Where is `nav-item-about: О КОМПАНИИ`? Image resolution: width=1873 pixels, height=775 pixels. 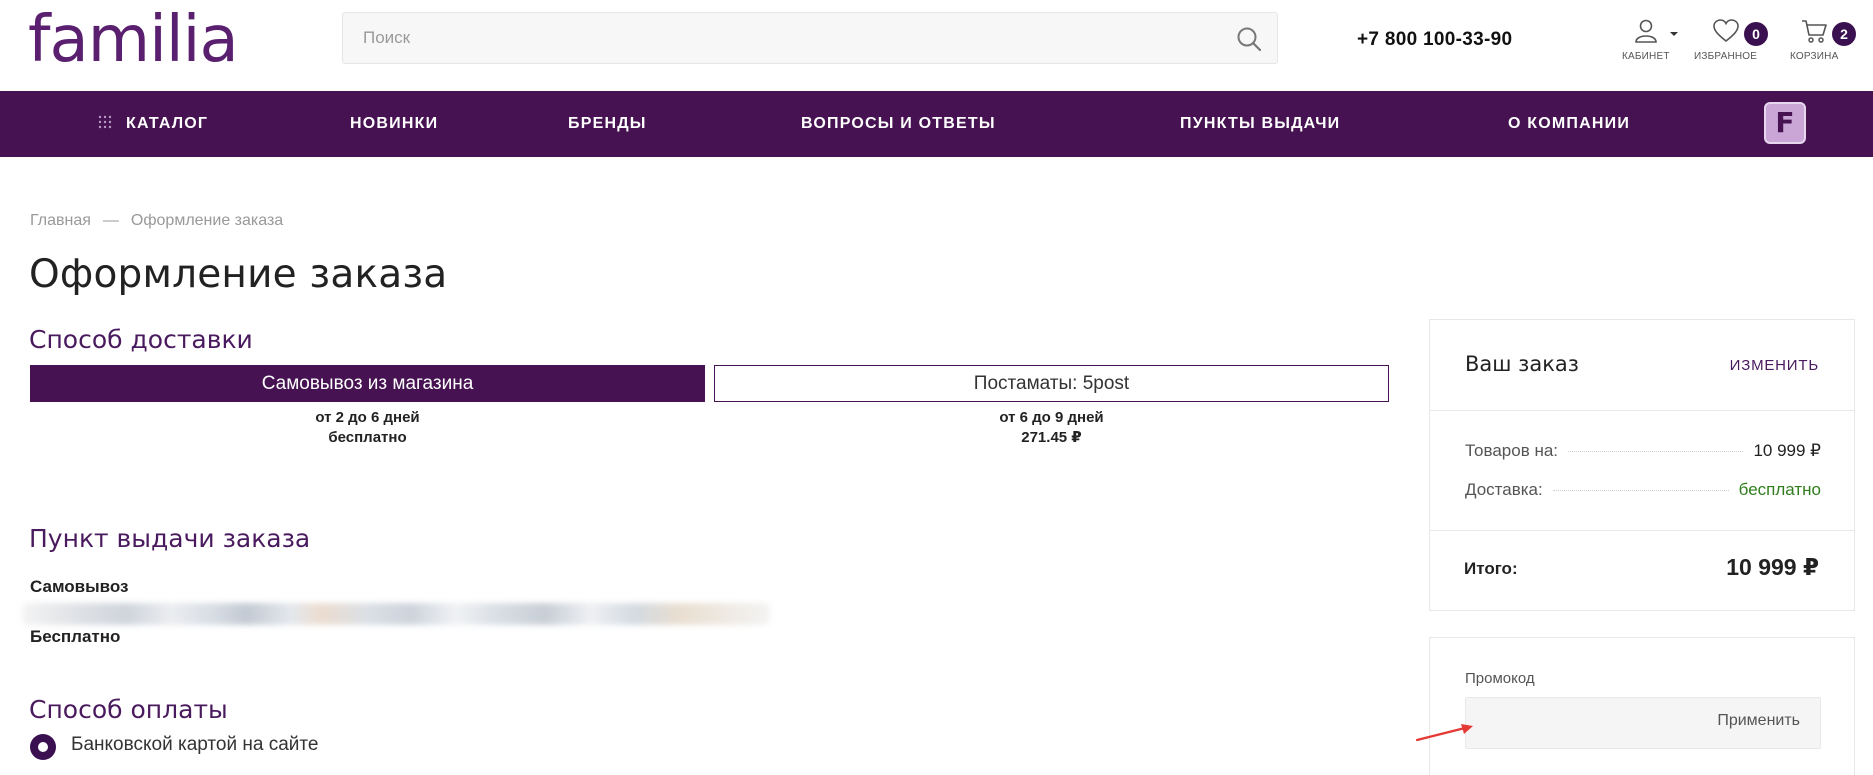
nav-item-about: О КОМПАНИИ is located at coordinates (1569, 124).